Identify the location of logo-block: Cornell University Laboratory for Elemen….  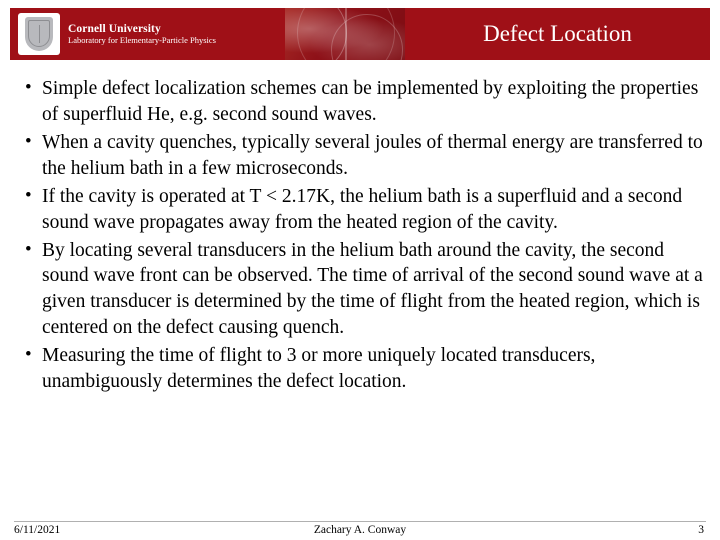
(147, 34).